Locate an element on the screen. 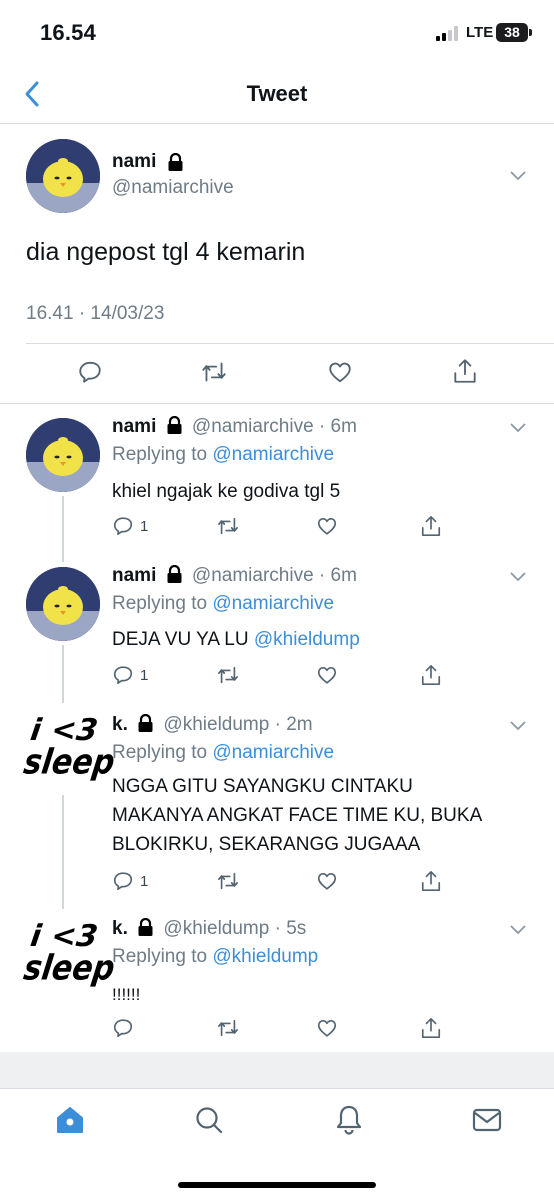 Image resolution: width=554 pixels, height=1201 pixels. battery-indicator: 38 is located at coordinates (512, 32).